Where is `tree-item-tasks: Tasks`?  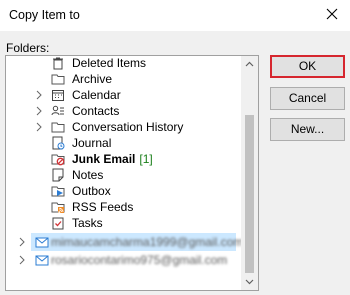
tree-item-tasks: Tasks is located at coordinates (124, 223).